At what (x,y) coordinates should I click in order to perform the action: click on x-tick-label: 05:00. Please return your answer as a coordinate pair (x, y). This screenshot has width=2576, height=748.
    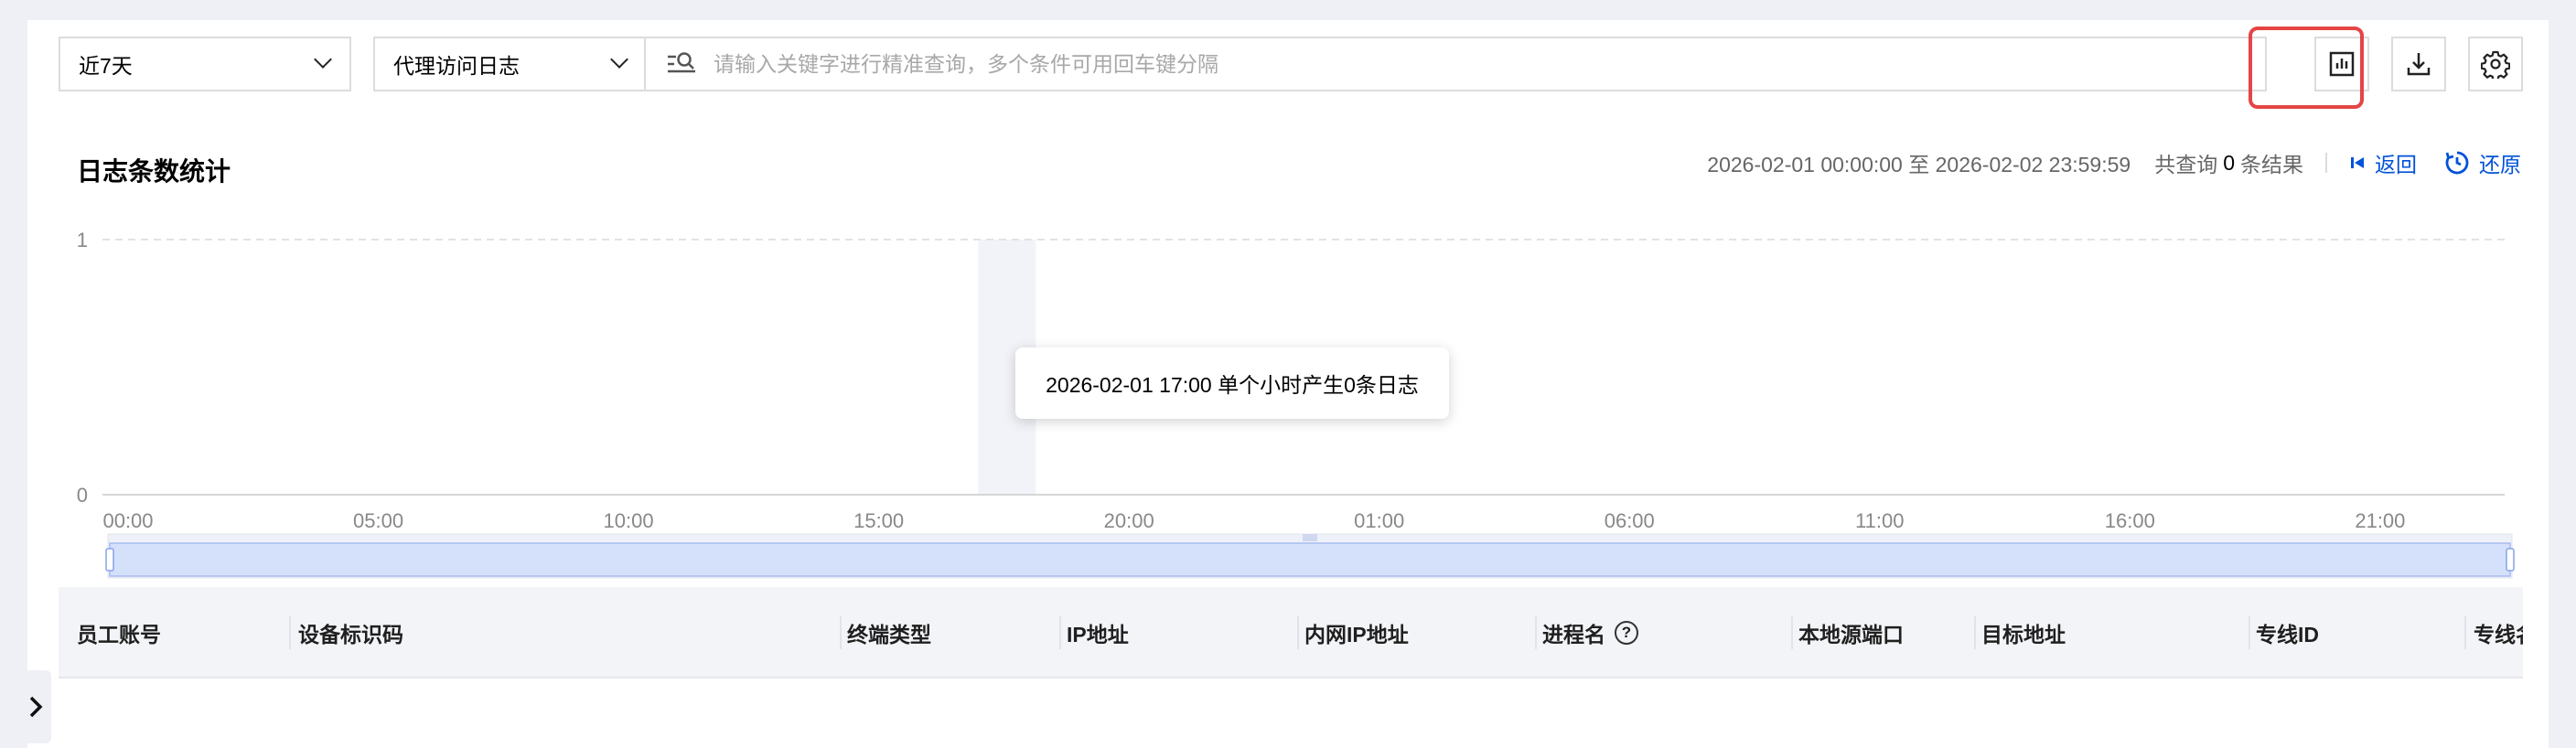
    Looking at the image, I should click on (378, 520).